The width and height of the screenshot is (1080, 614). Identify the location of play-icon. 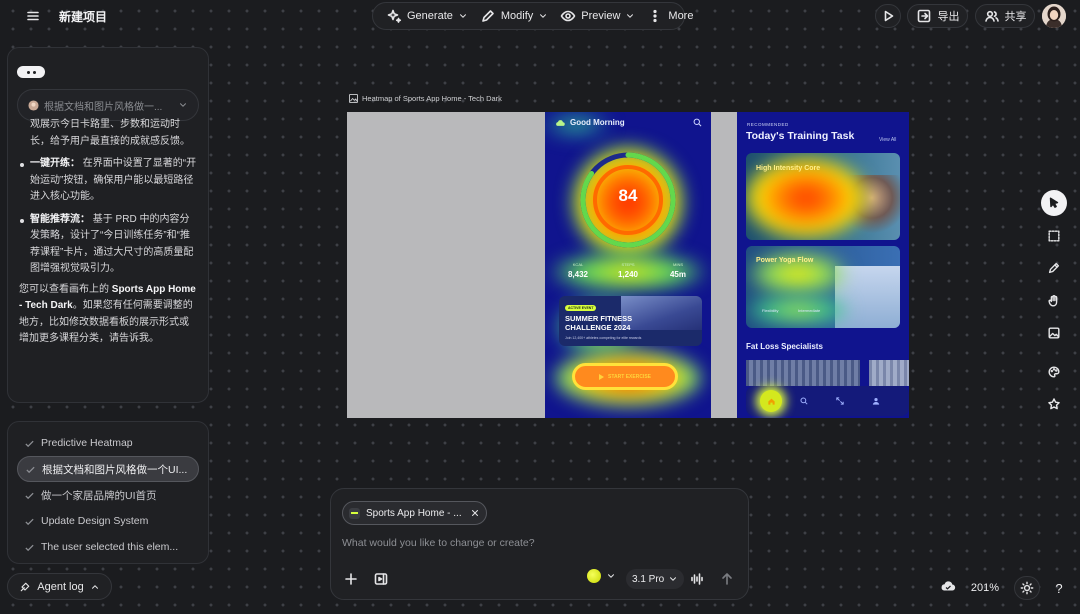
(889, 16).